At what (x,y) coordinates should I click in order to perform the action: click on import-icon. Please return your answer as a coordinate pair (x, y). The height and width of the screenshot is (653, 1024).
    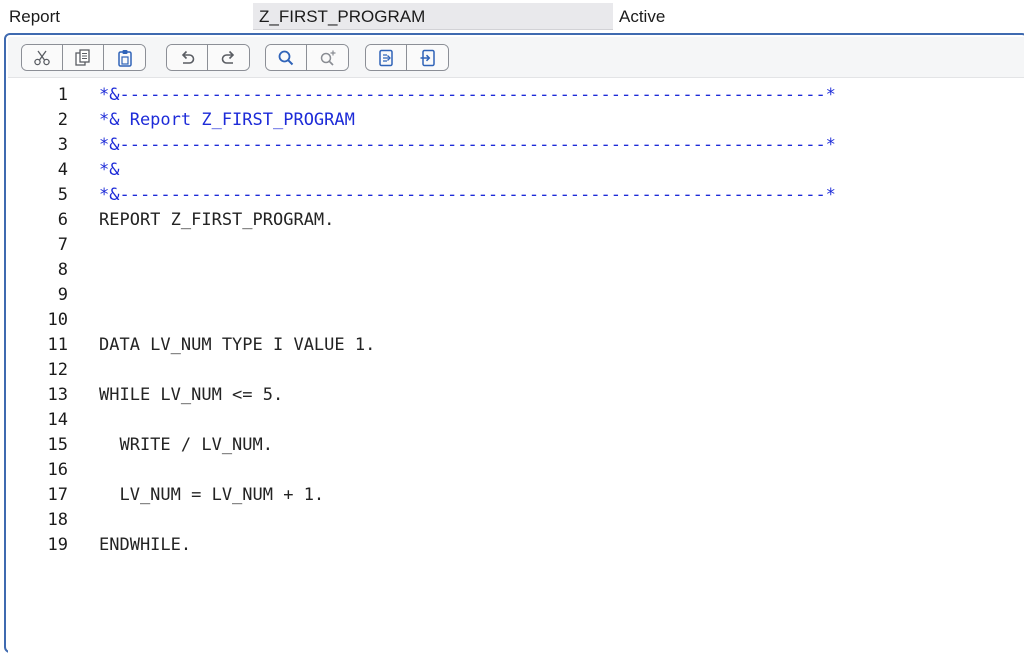
    Looking at the image, I should click on (427, 57).